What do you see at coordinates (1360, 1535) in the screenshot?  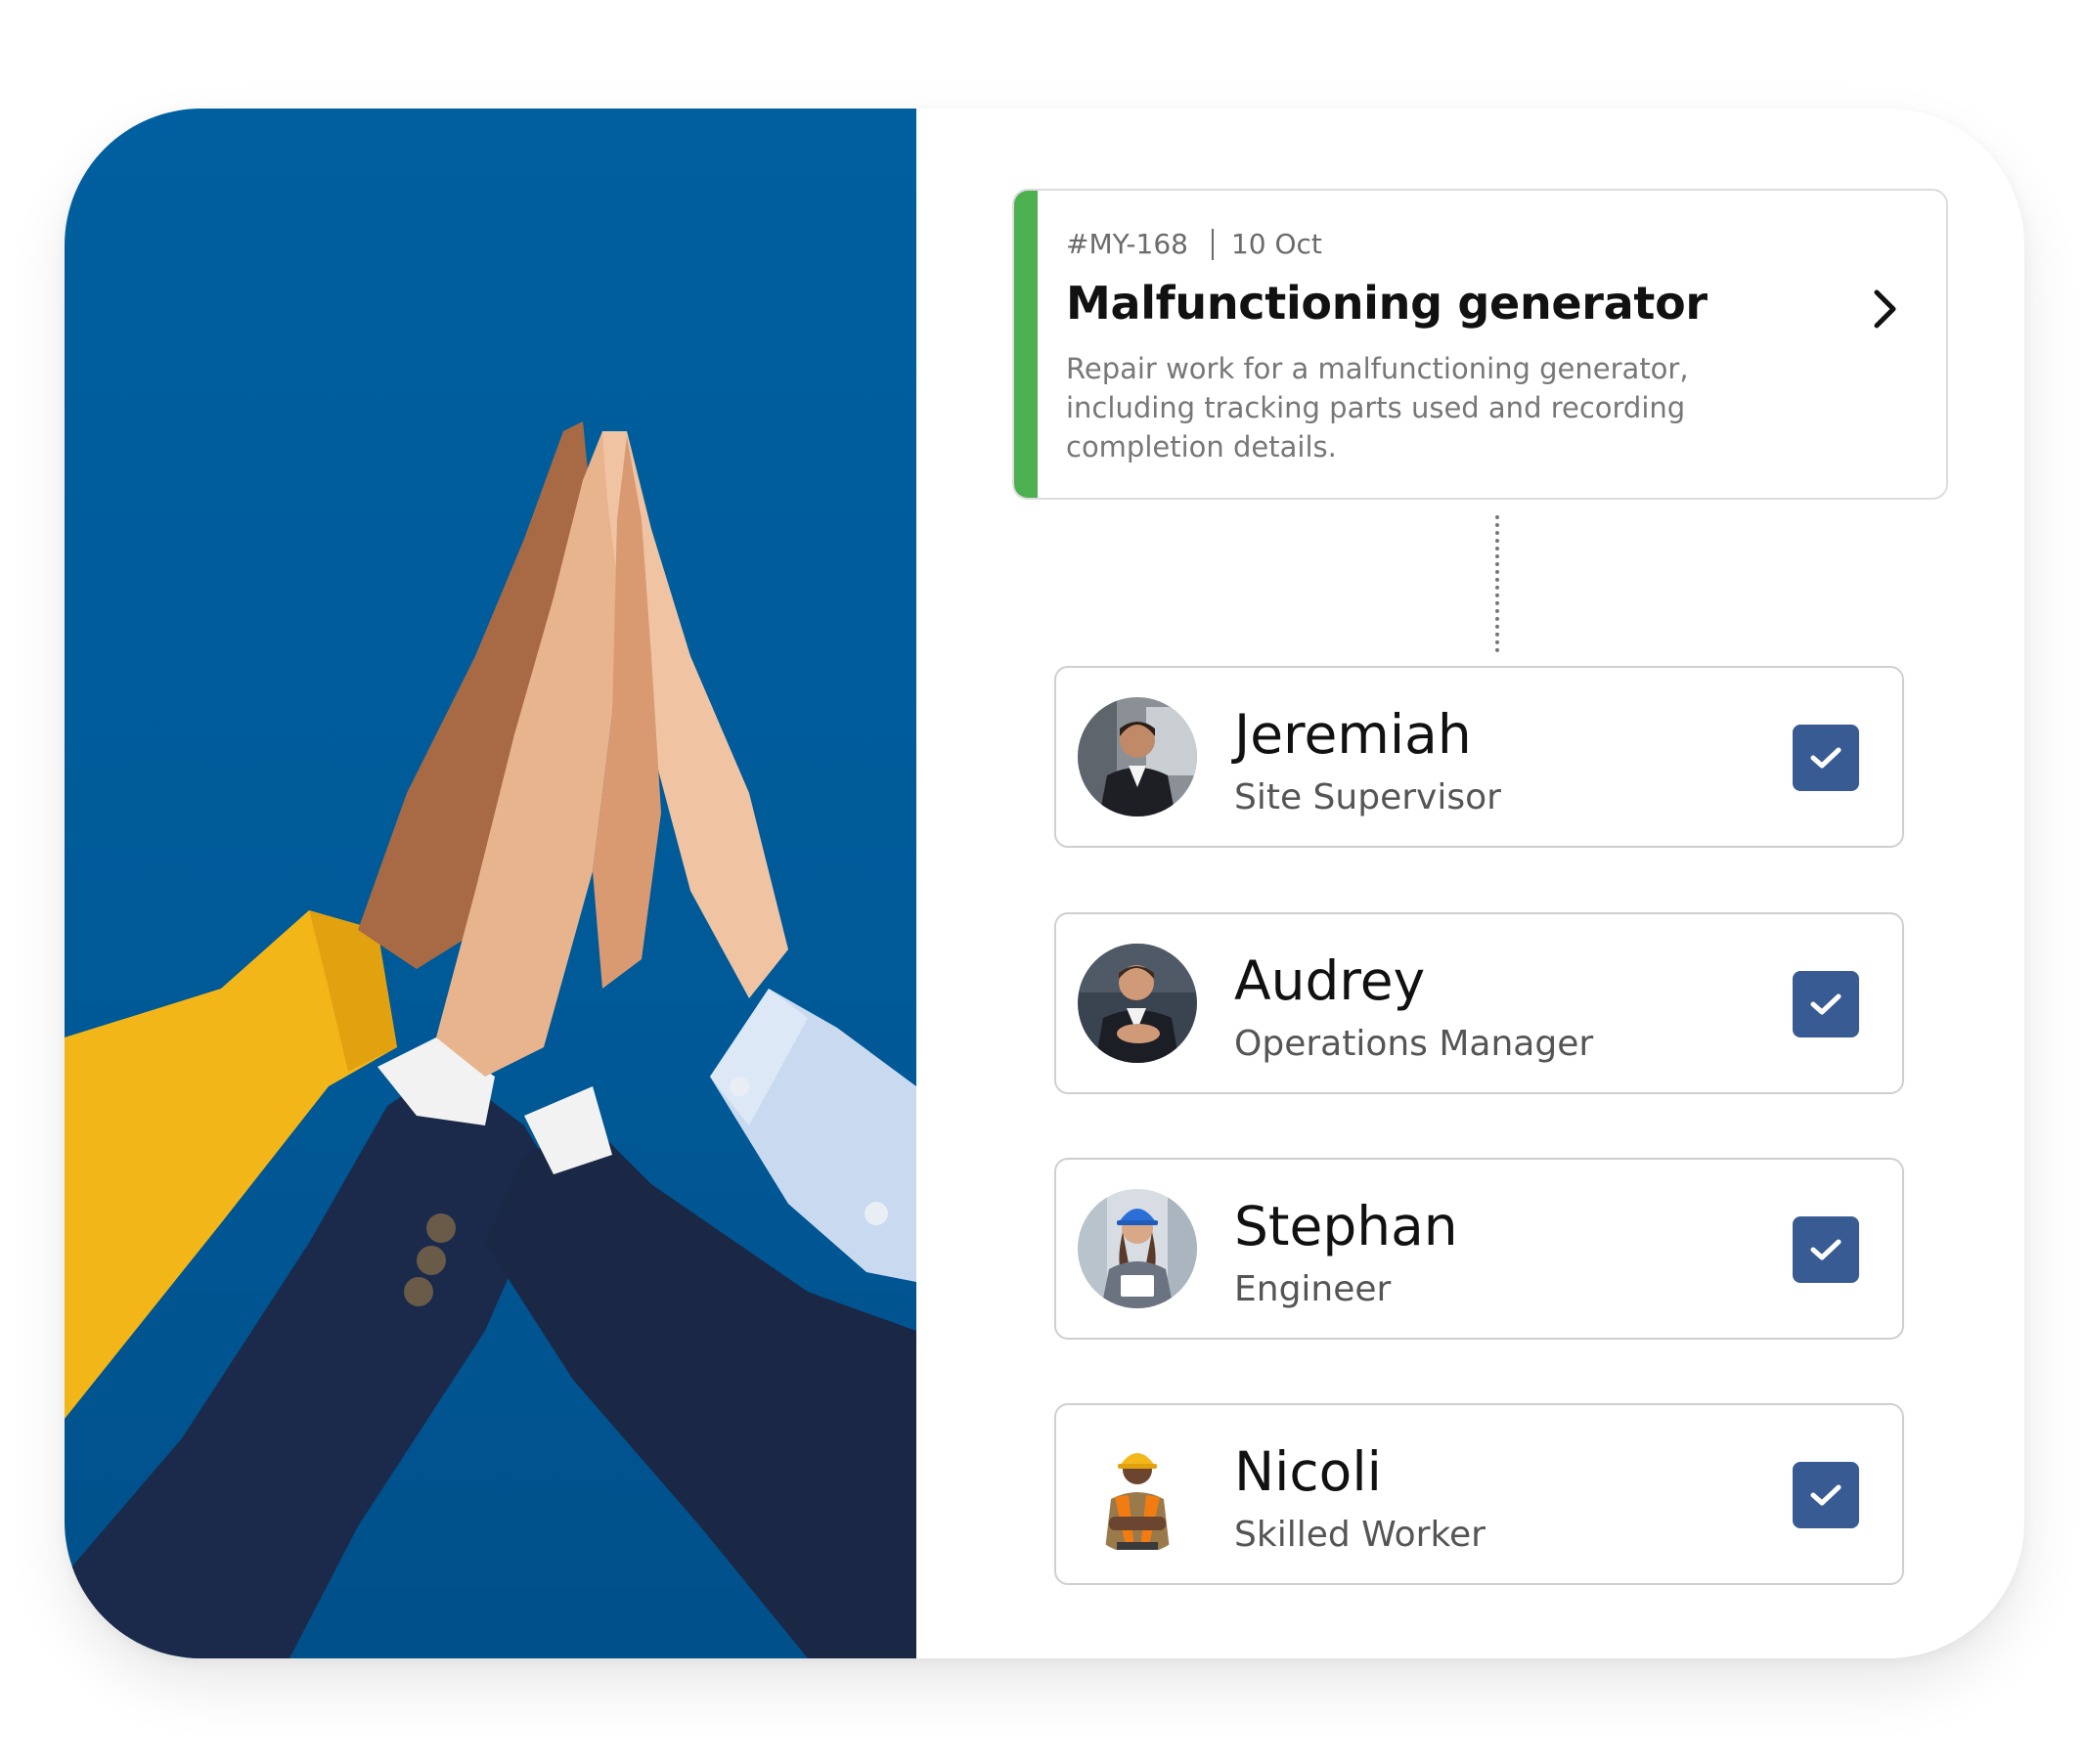 I see `assignee-role: Skilled Worker` at bounding box center [1360, 1535].